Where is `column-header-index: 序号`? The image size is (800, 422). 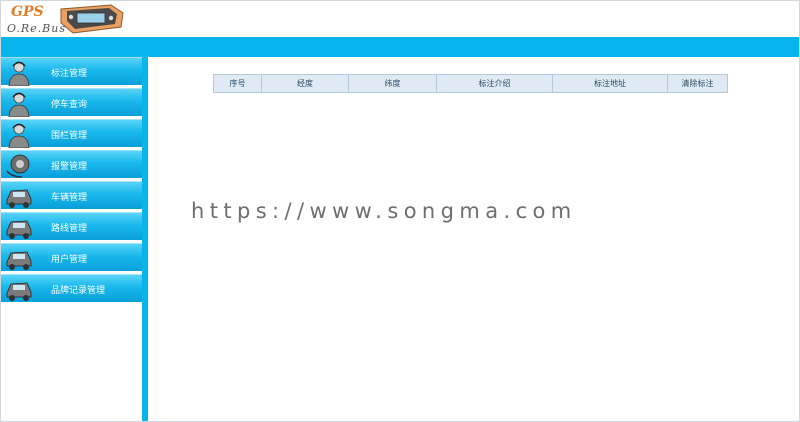
column-header-index: 序号 is located at coordinates (237, 83).